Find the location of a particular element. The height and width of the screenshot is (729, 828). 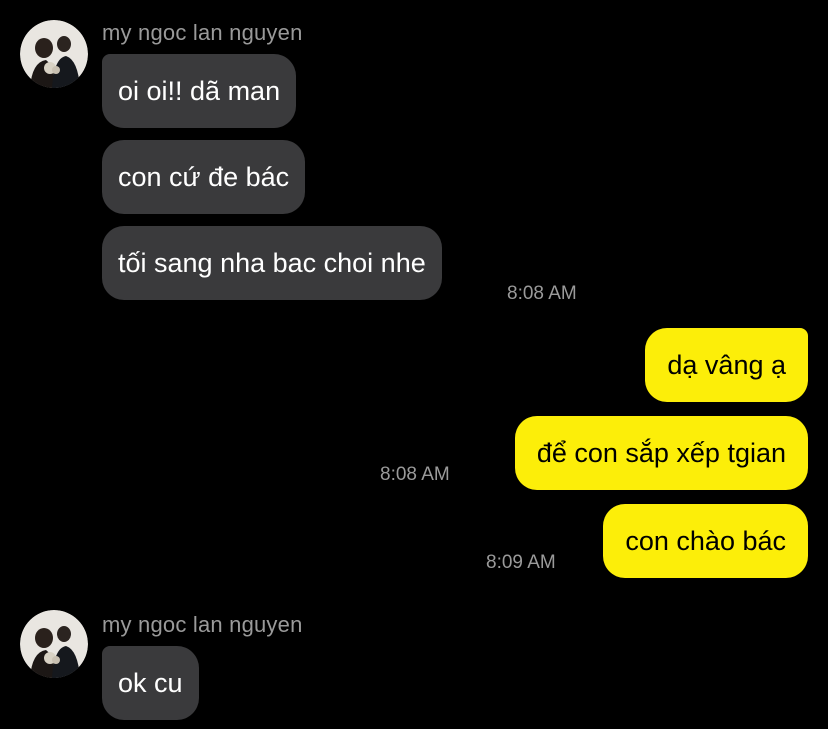

message-bubble: tối sang nha bac choi nhe is located at coordinates (272, 263).